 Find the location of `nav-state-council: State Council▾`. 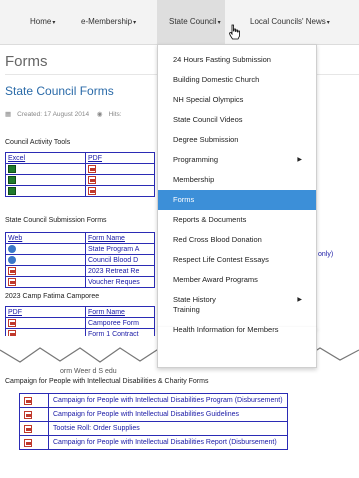

nav-state-council: State Council▾ is located at coordinates (191, 22).